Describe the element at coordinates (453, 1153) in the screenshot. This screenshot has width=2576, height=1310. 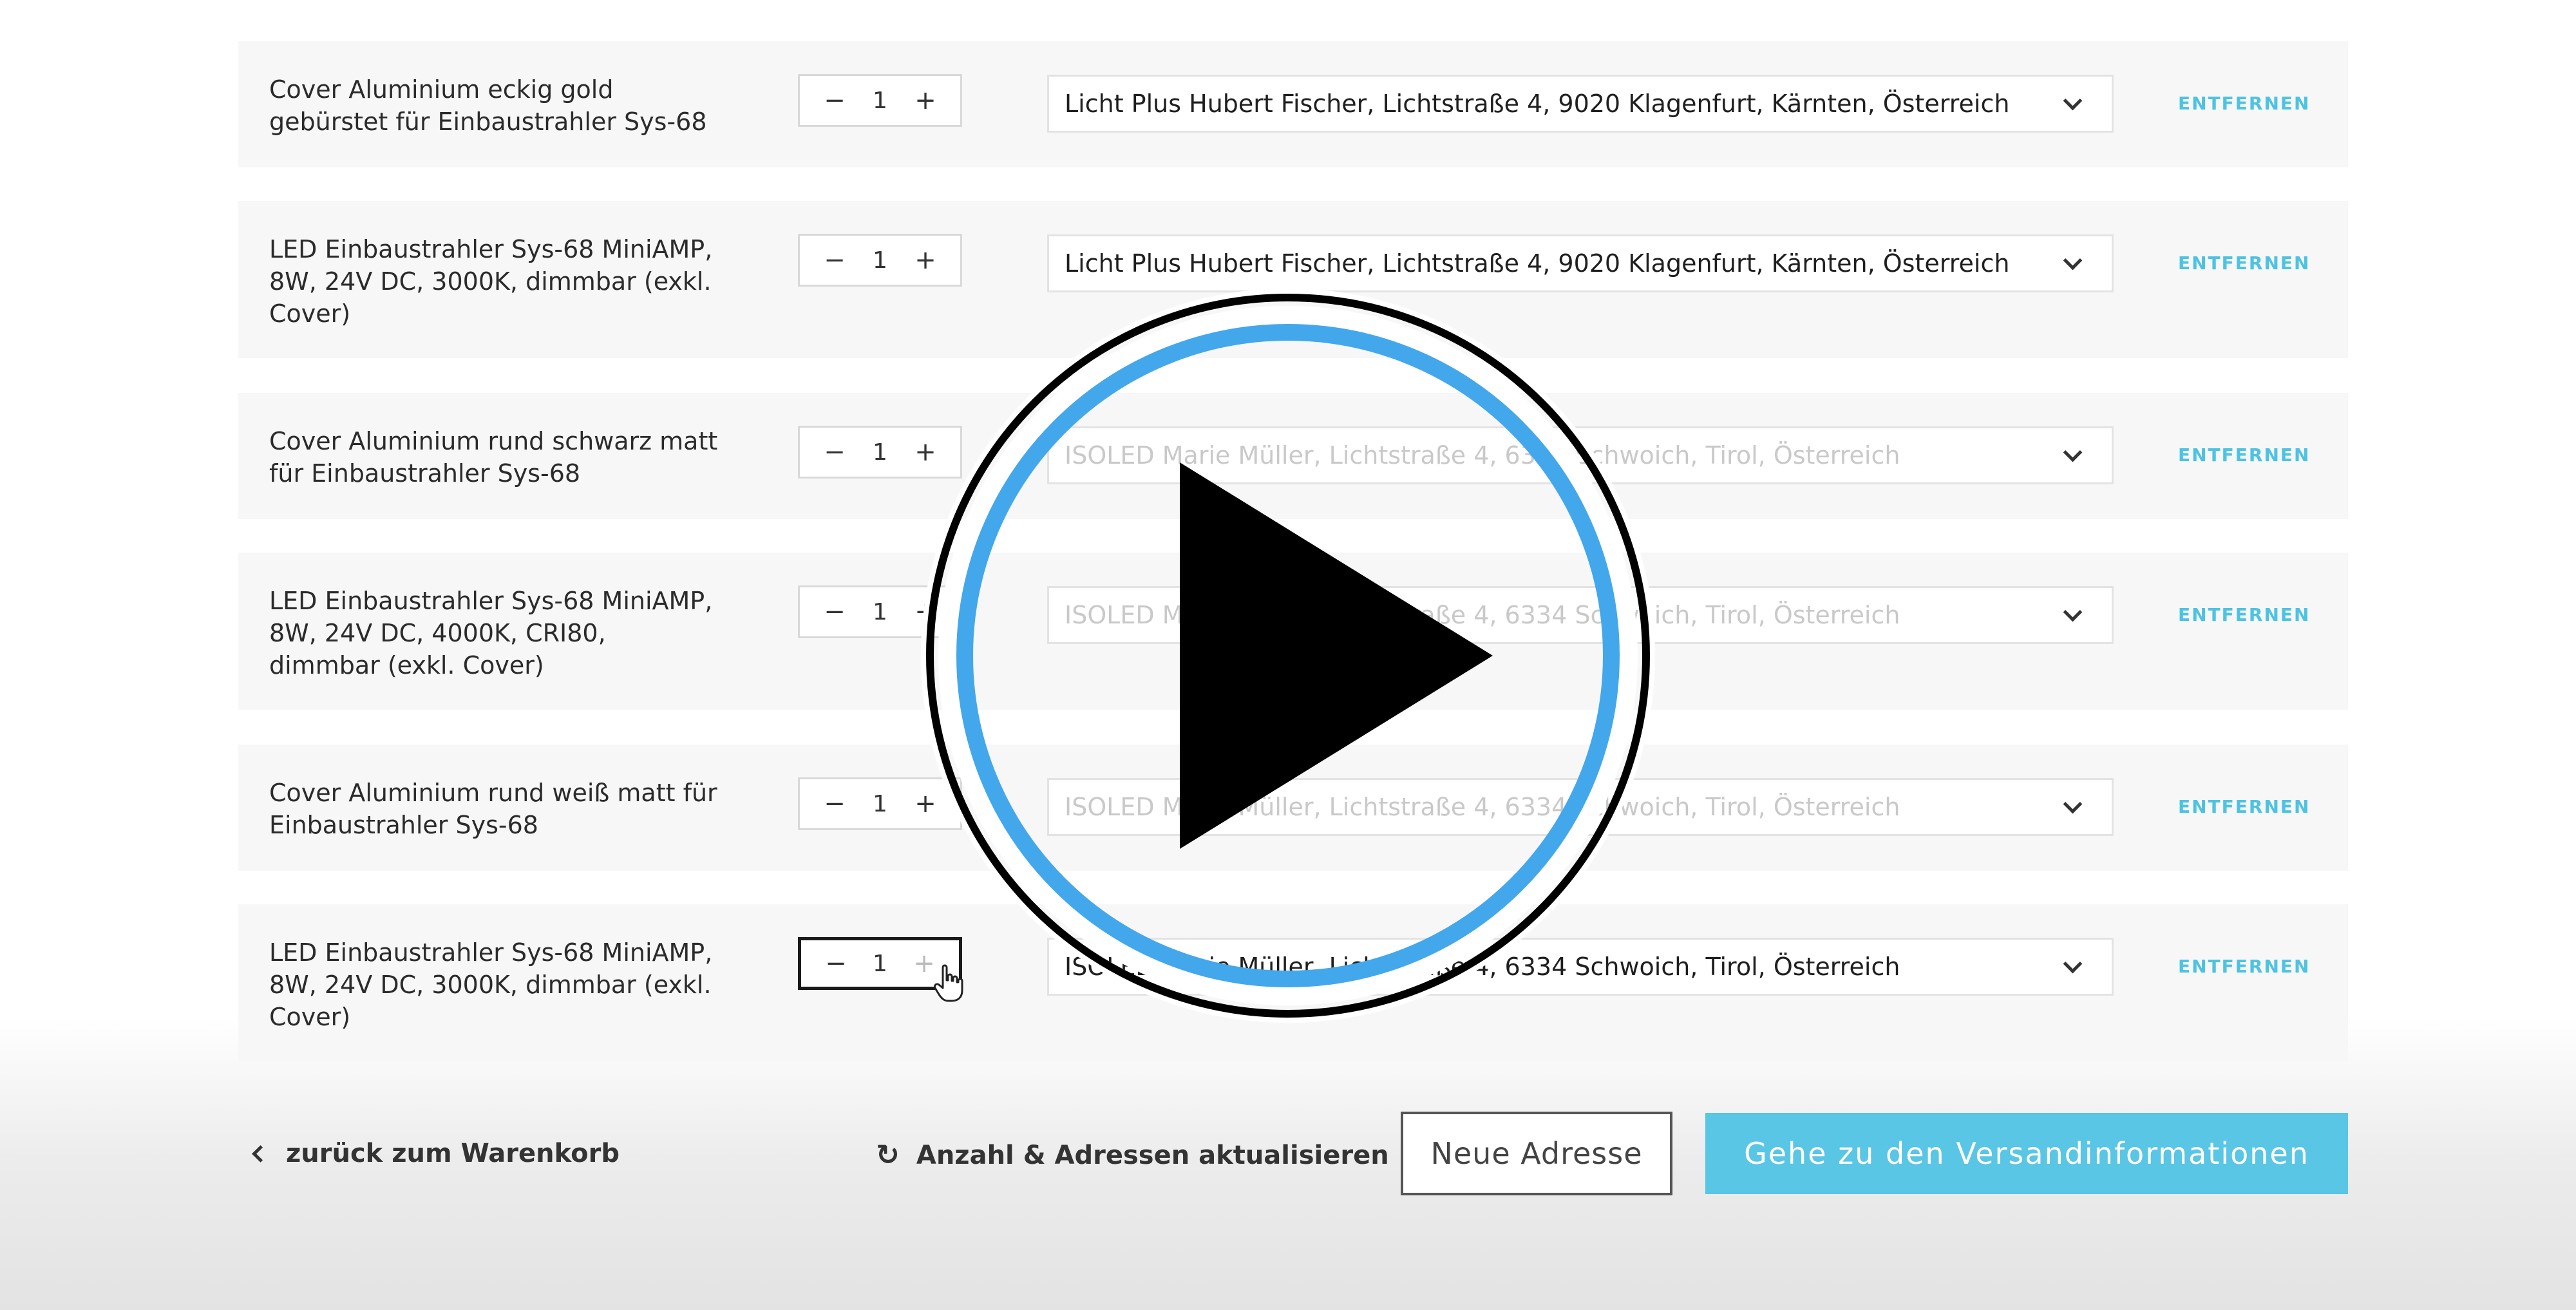
I see `back-to-cart-label: zurück zum Warenkorb` at that location.